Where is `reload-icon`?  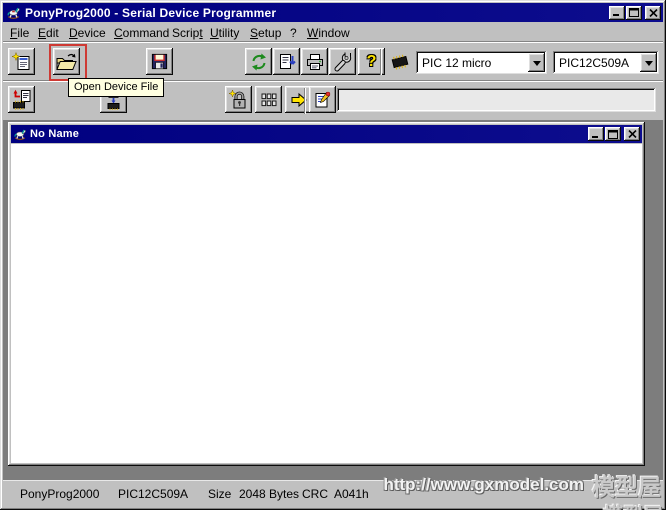 reload-icon is located at coordinates (258, 61).